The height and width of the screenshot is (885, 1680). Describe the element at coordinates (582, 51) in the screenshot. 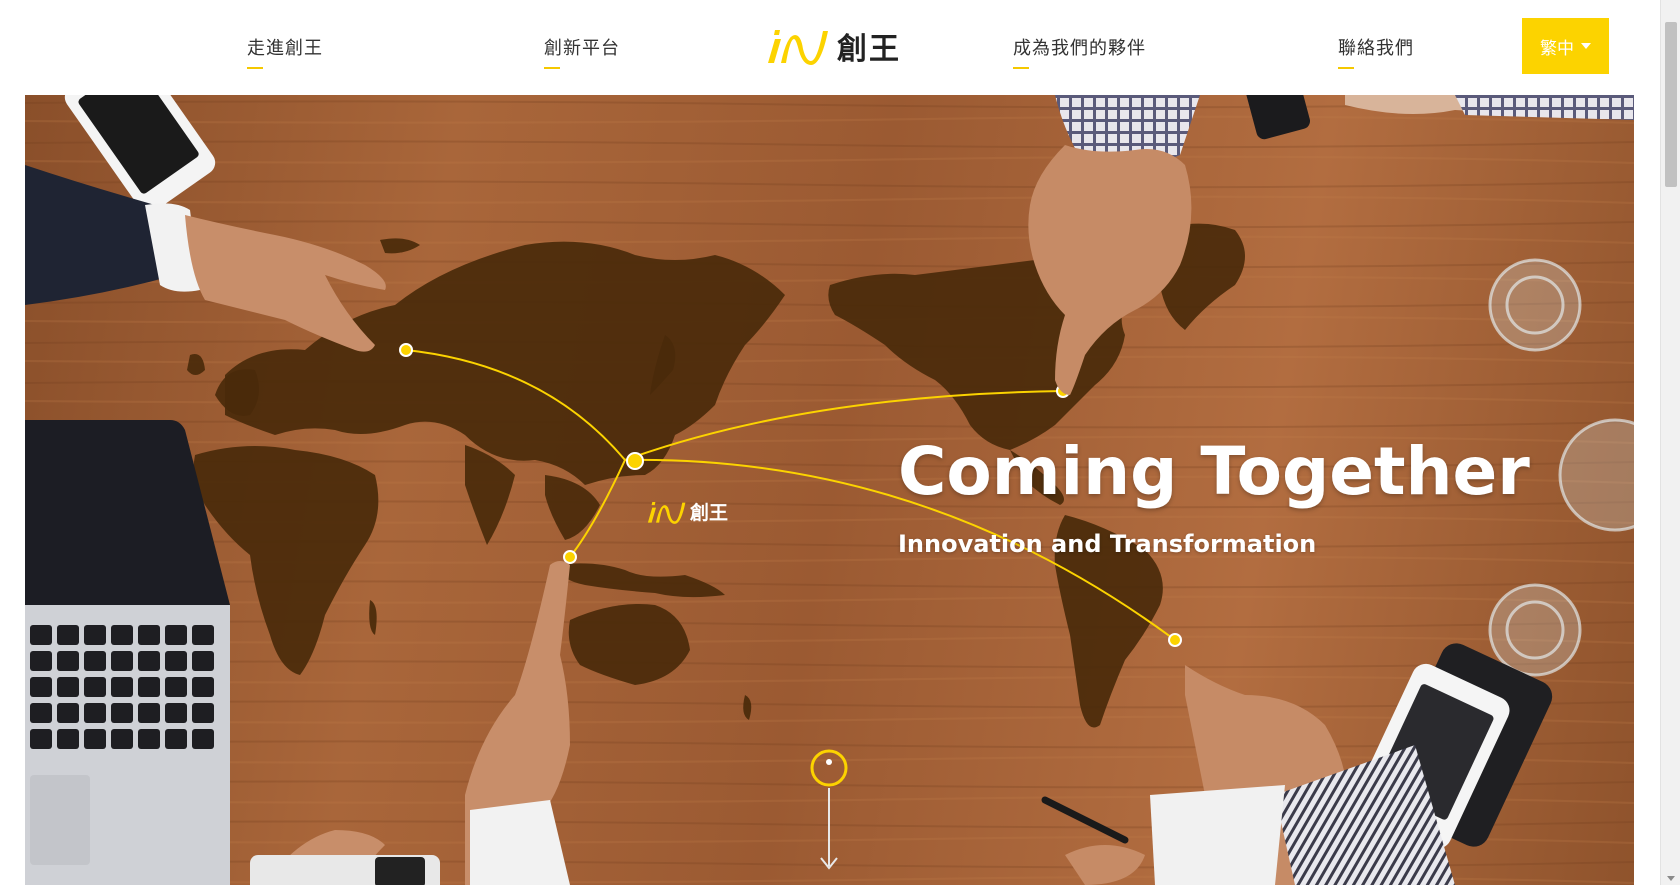

I see `nav-item-innovation-platform: 創新平台` at that location.